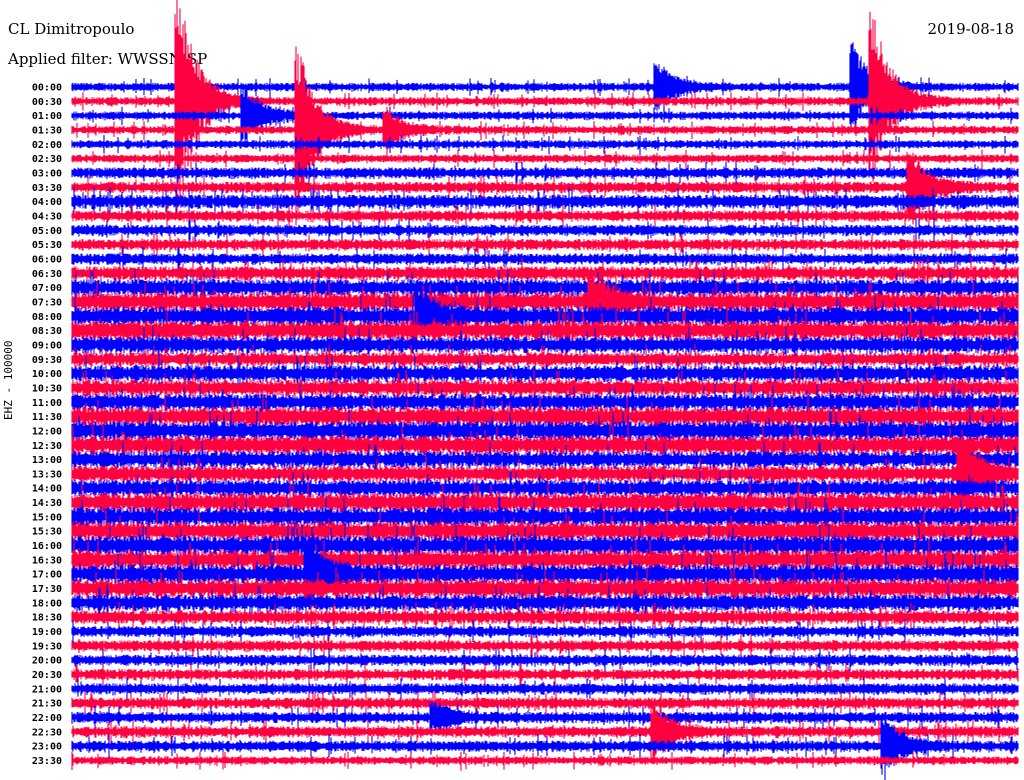 The image size is (1024, 780). Describe the element at coordinates (47, 116) in the screenshot. I see `row-time-label: 01:00` at that location.